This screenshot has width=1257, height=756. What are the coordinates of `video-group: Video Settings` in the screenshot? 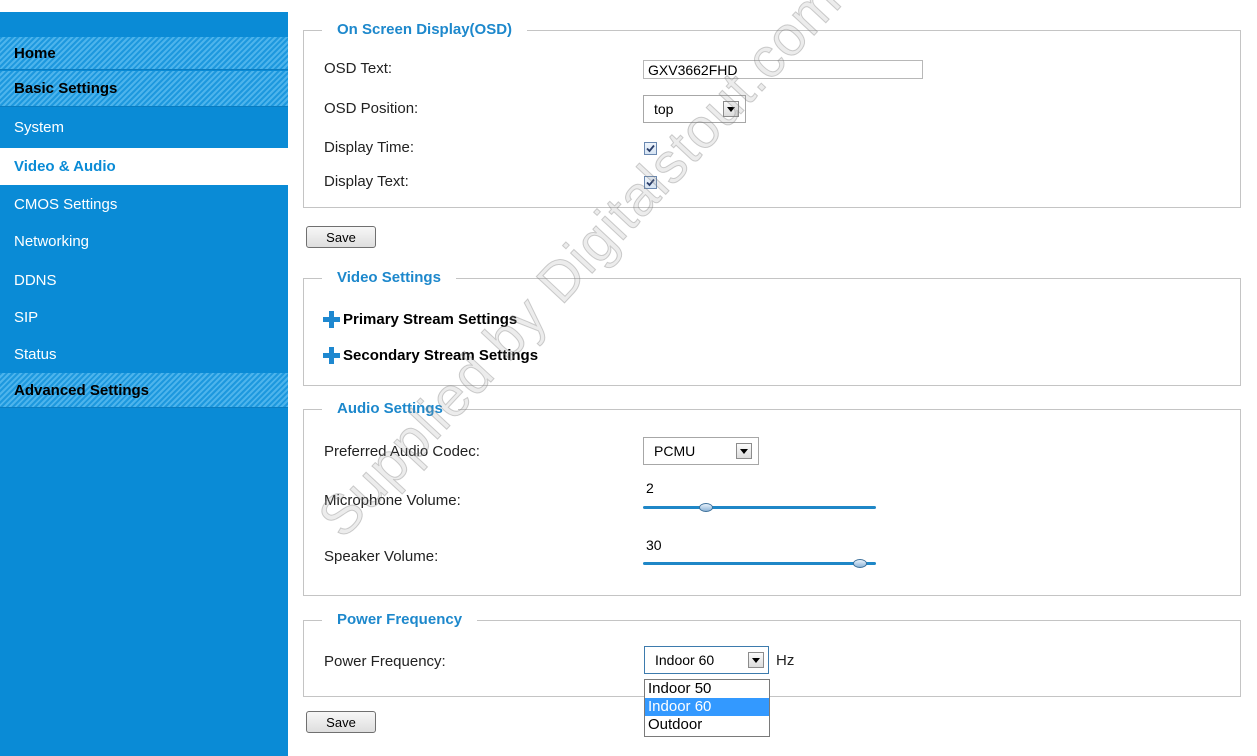 It's located at (772, 327).